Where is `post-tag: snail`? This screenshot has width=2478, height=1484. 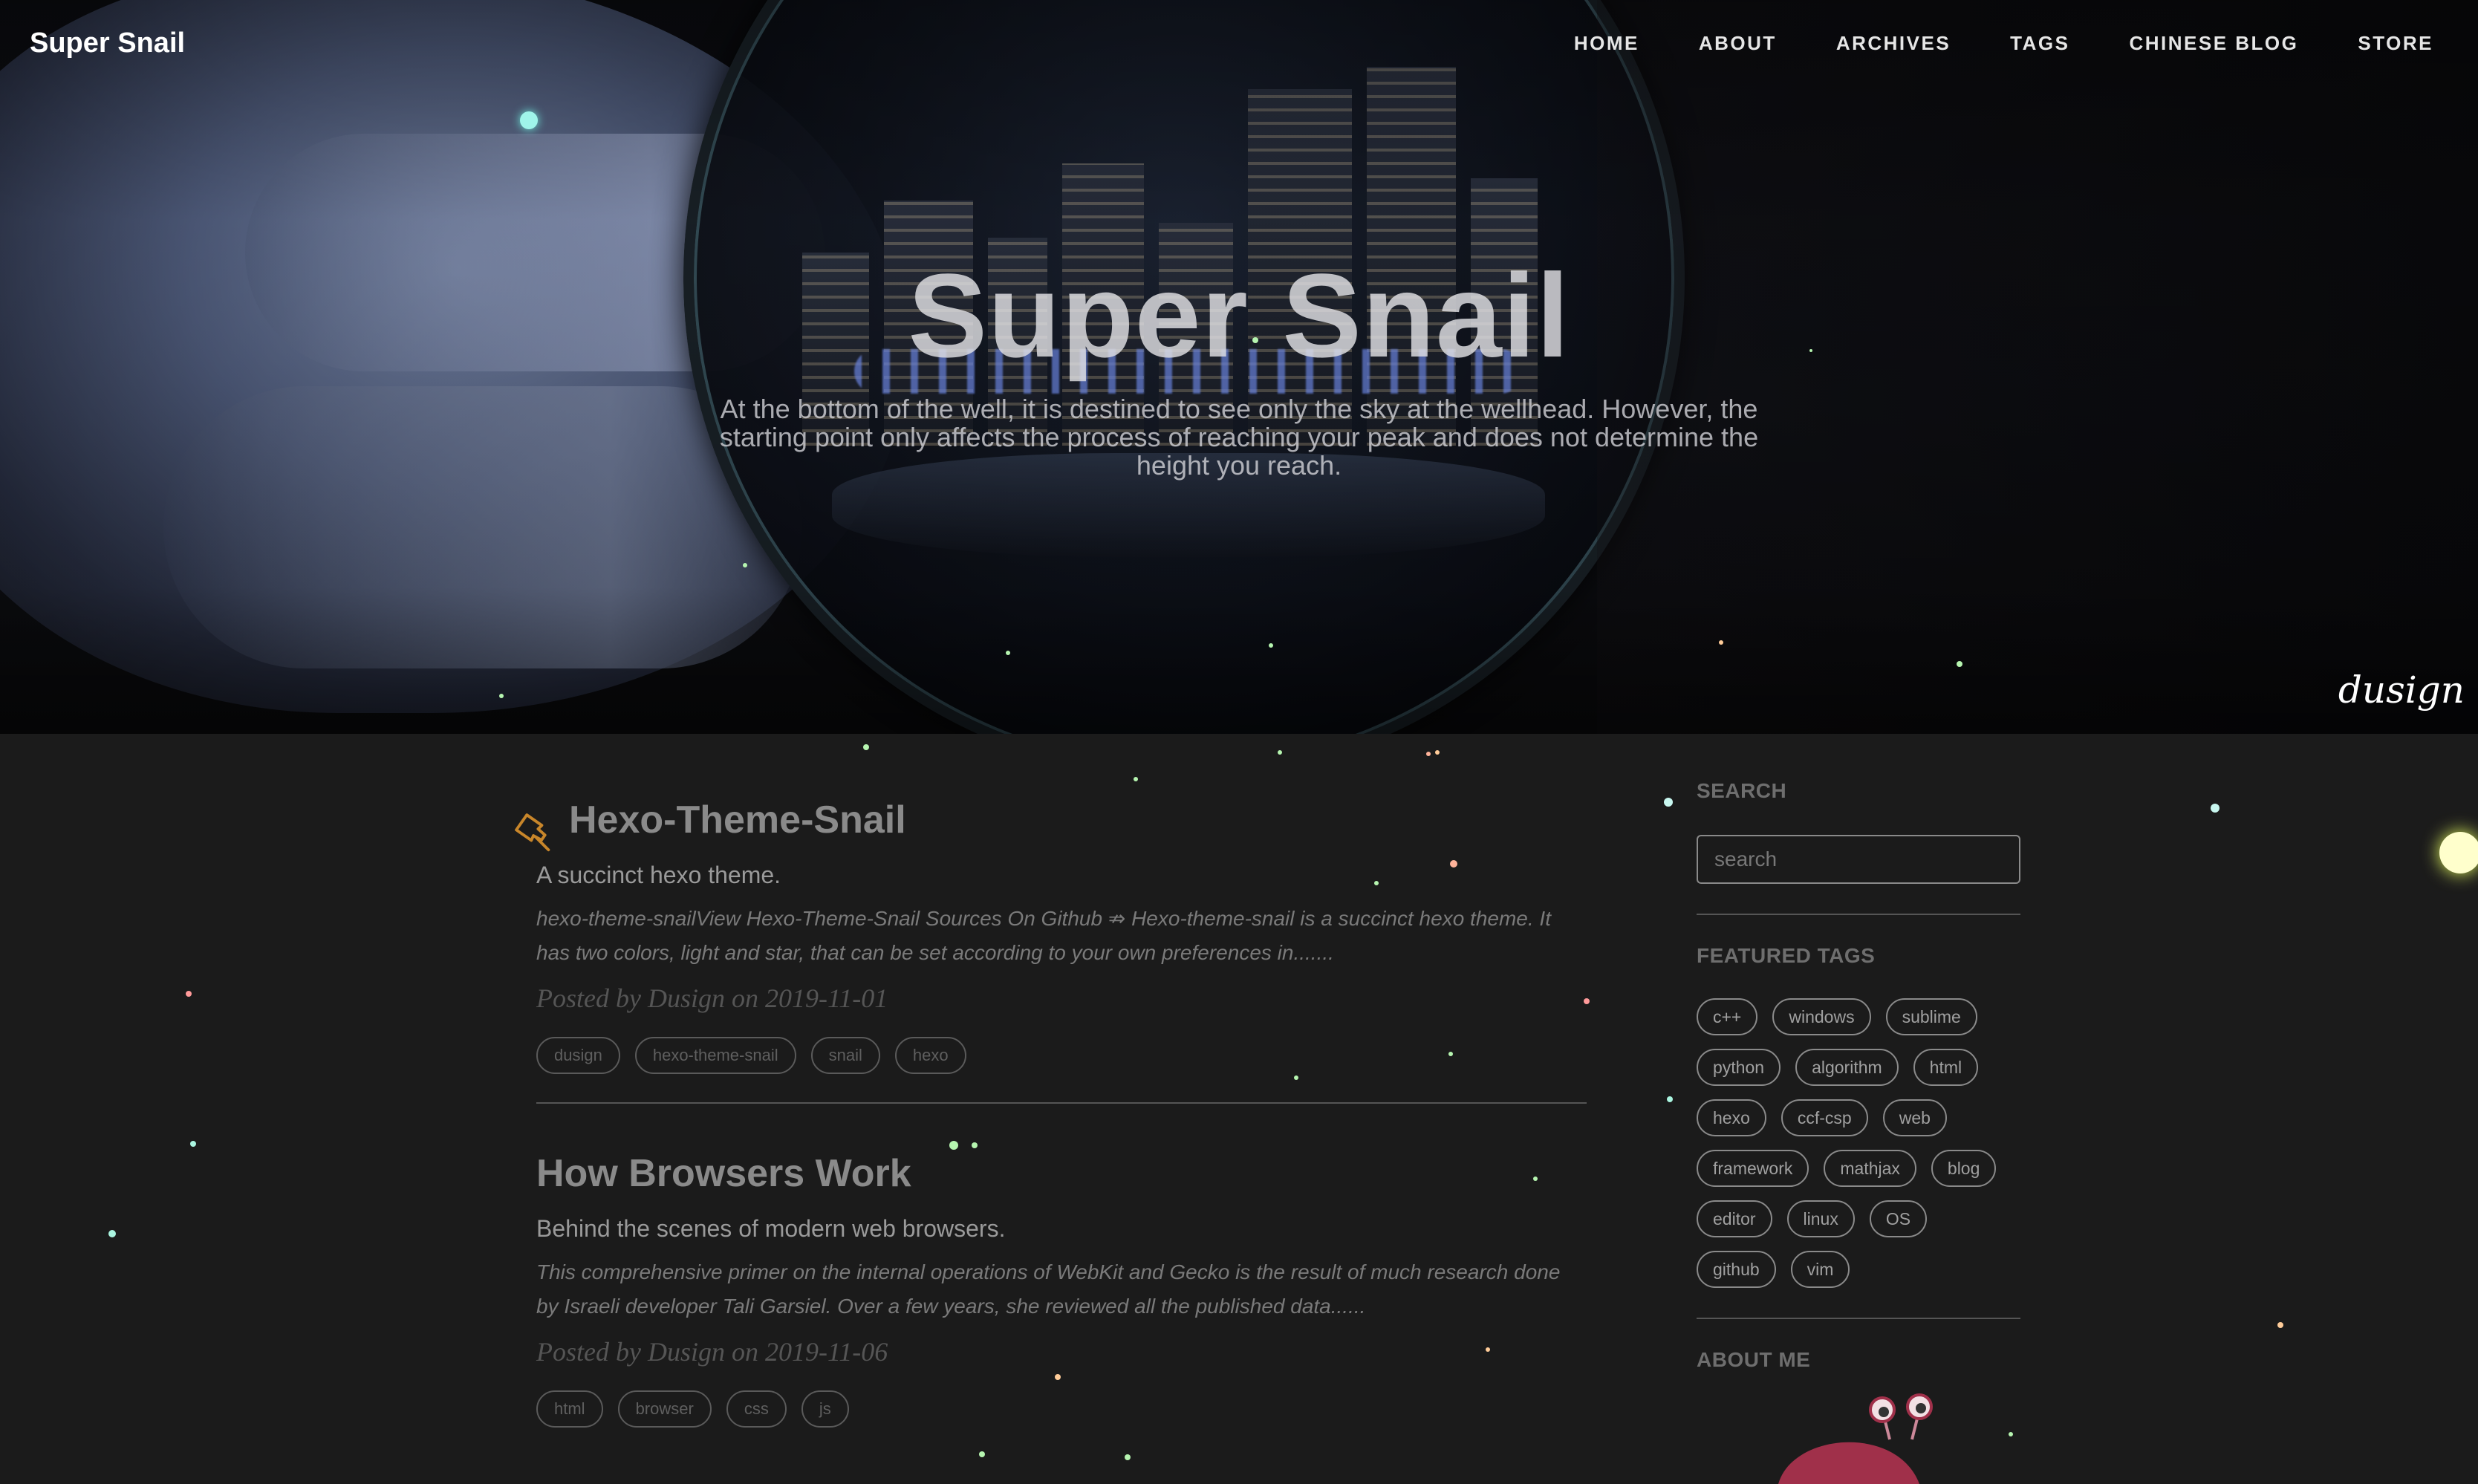 post-tag: snail is located at coordinates (845, 1056).